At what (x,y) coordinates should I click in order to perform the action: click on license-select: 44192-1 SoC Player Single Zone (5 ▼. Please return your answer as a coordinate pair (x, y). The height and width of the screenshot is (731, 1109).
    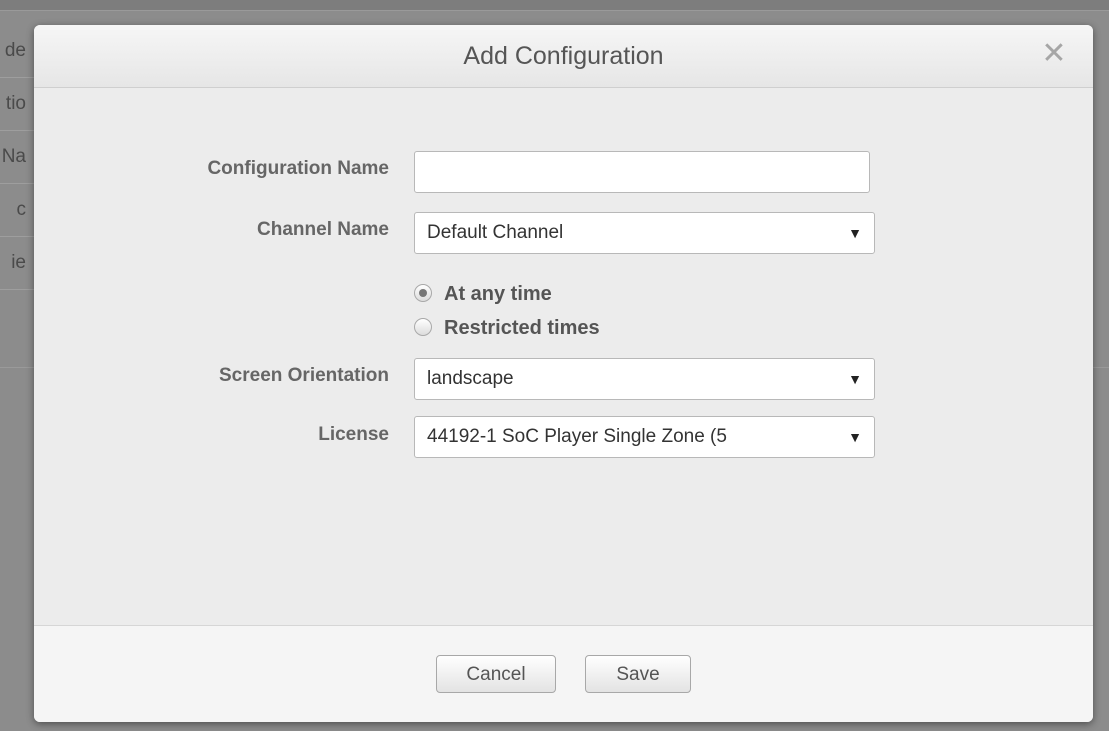
    Looking at the image, I should click on (644, 437).